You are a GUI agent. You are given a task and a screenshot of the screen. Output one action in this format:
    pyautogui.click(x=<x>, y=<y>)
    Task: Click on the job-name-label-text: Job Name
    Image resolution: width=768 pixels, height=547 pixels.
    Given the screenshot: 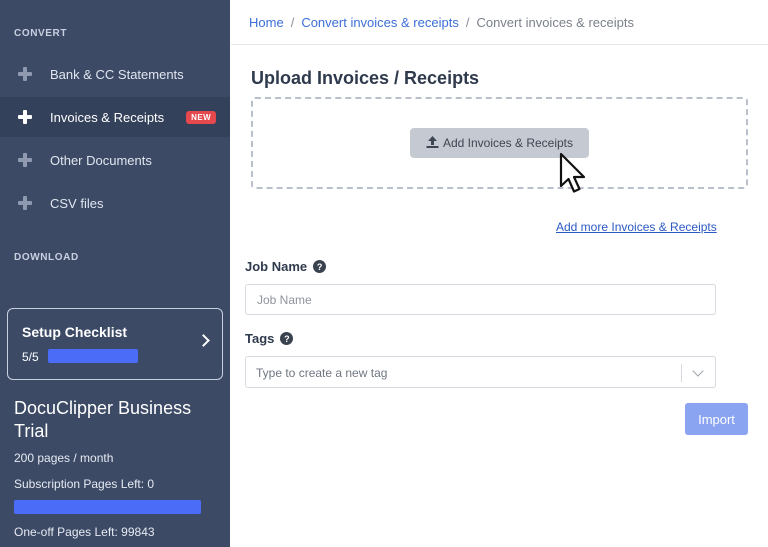 What is the action you would take?
    pyautogui.click(x=276, y=266)
    